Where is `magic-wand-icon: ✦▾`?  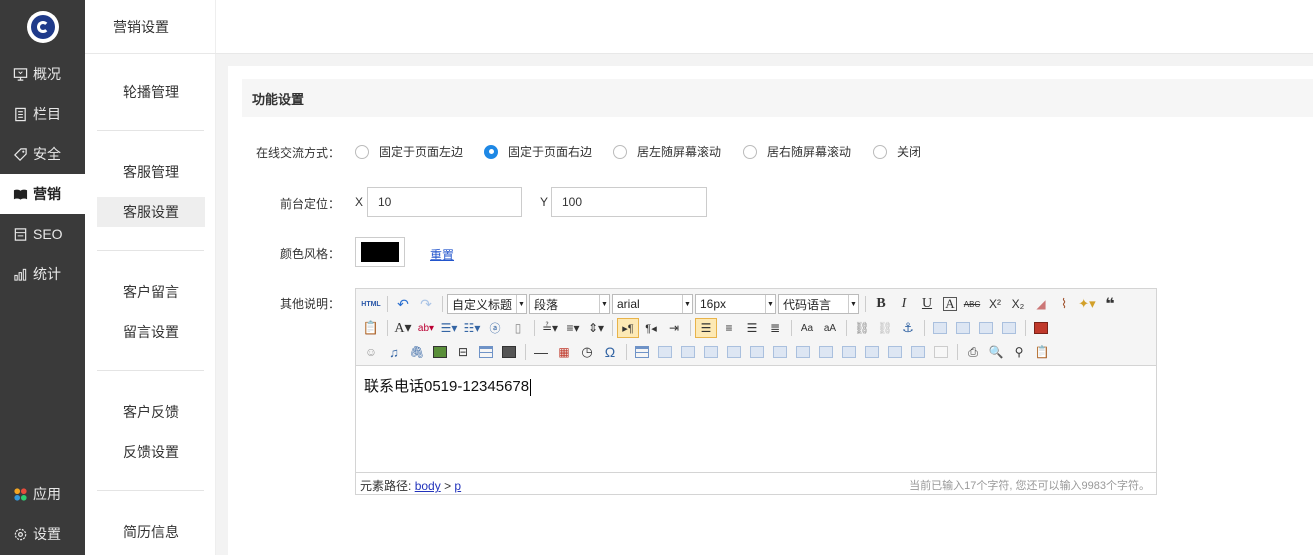
magic-wand-icon: ✦▾ is located at coordinates (1087, 304).